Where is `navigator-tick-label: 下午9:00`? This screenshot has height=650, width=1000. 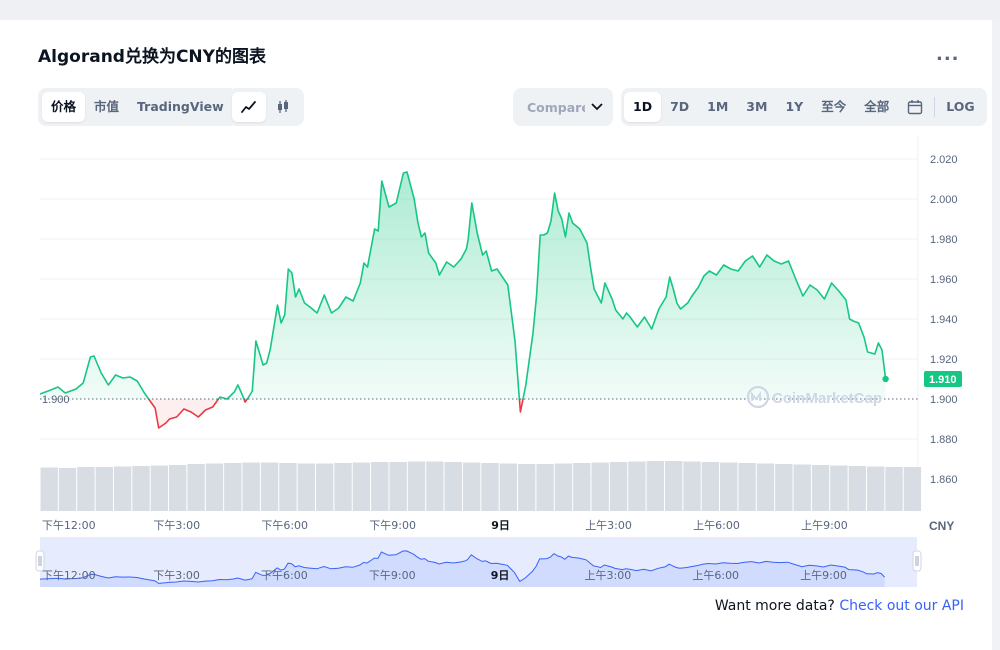
navigator-tick-label: 下午9:00 is located at coordinates (392, 575).